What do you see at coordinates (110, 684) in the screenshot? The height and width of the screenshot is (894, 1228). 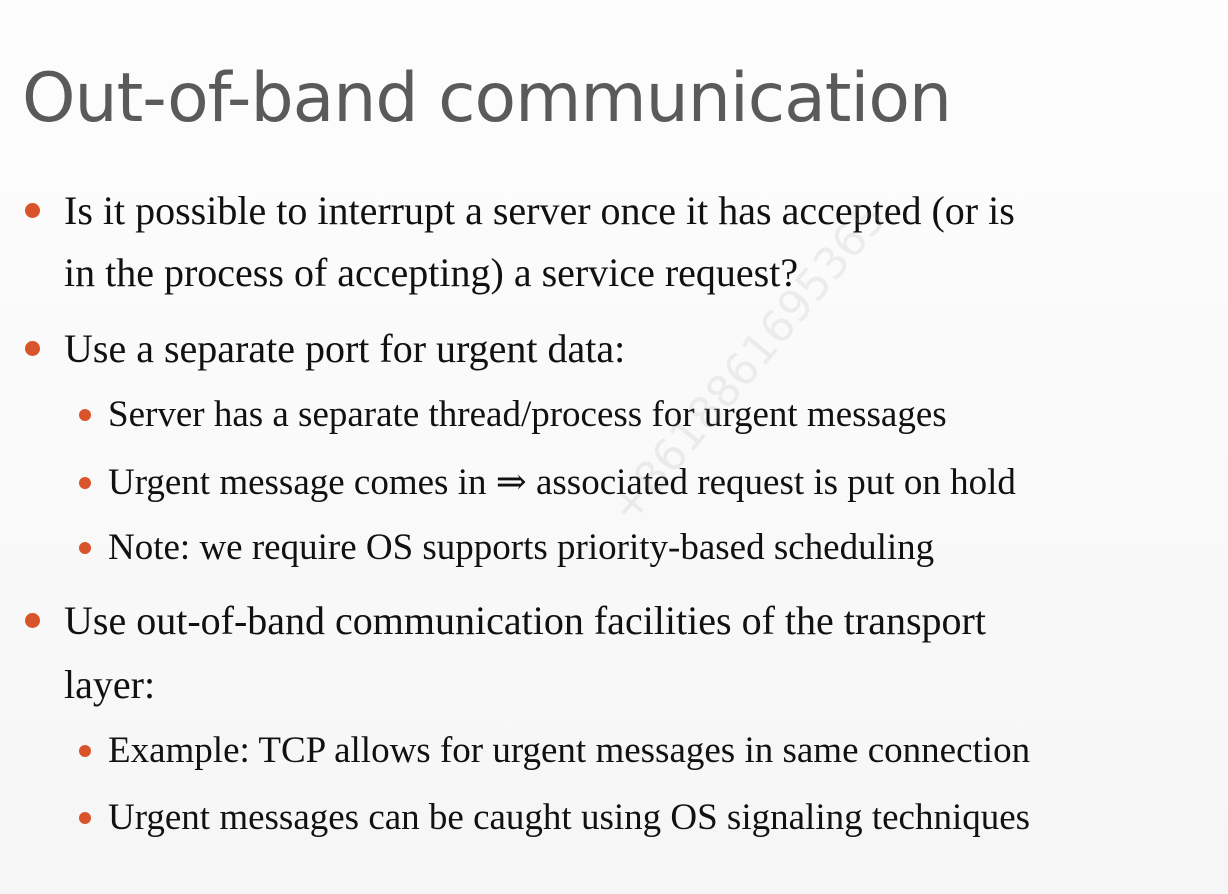 I see `bullet-3-line-2: layer:` at bounding box center [110, 684].